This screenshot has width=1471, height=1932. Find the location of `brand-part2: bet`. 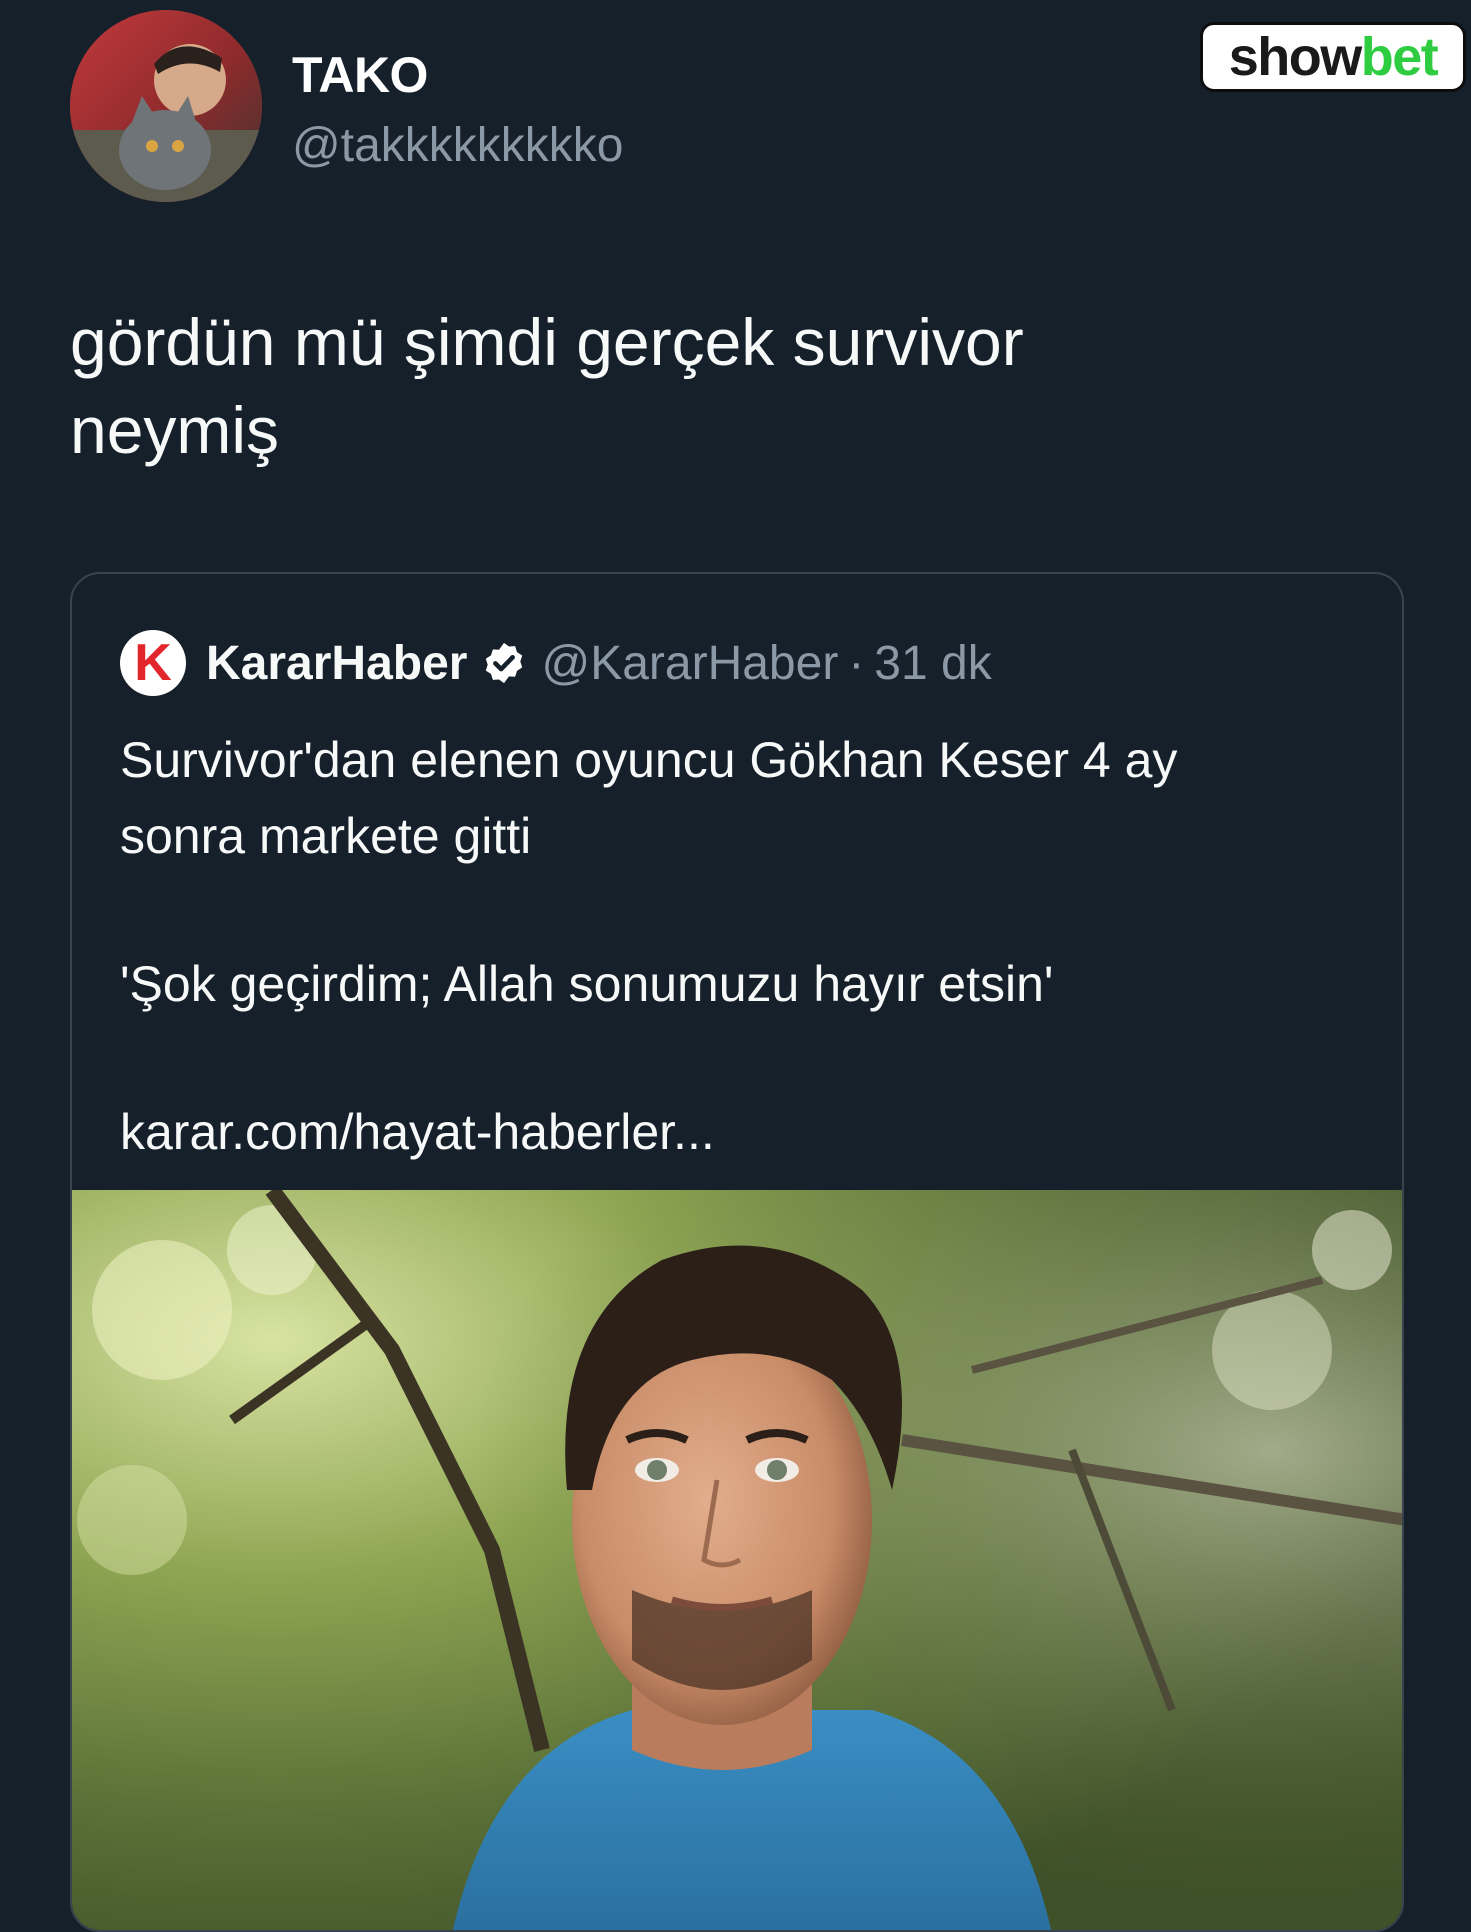

brand-part2: bet is located at coordinates (1399, 57).